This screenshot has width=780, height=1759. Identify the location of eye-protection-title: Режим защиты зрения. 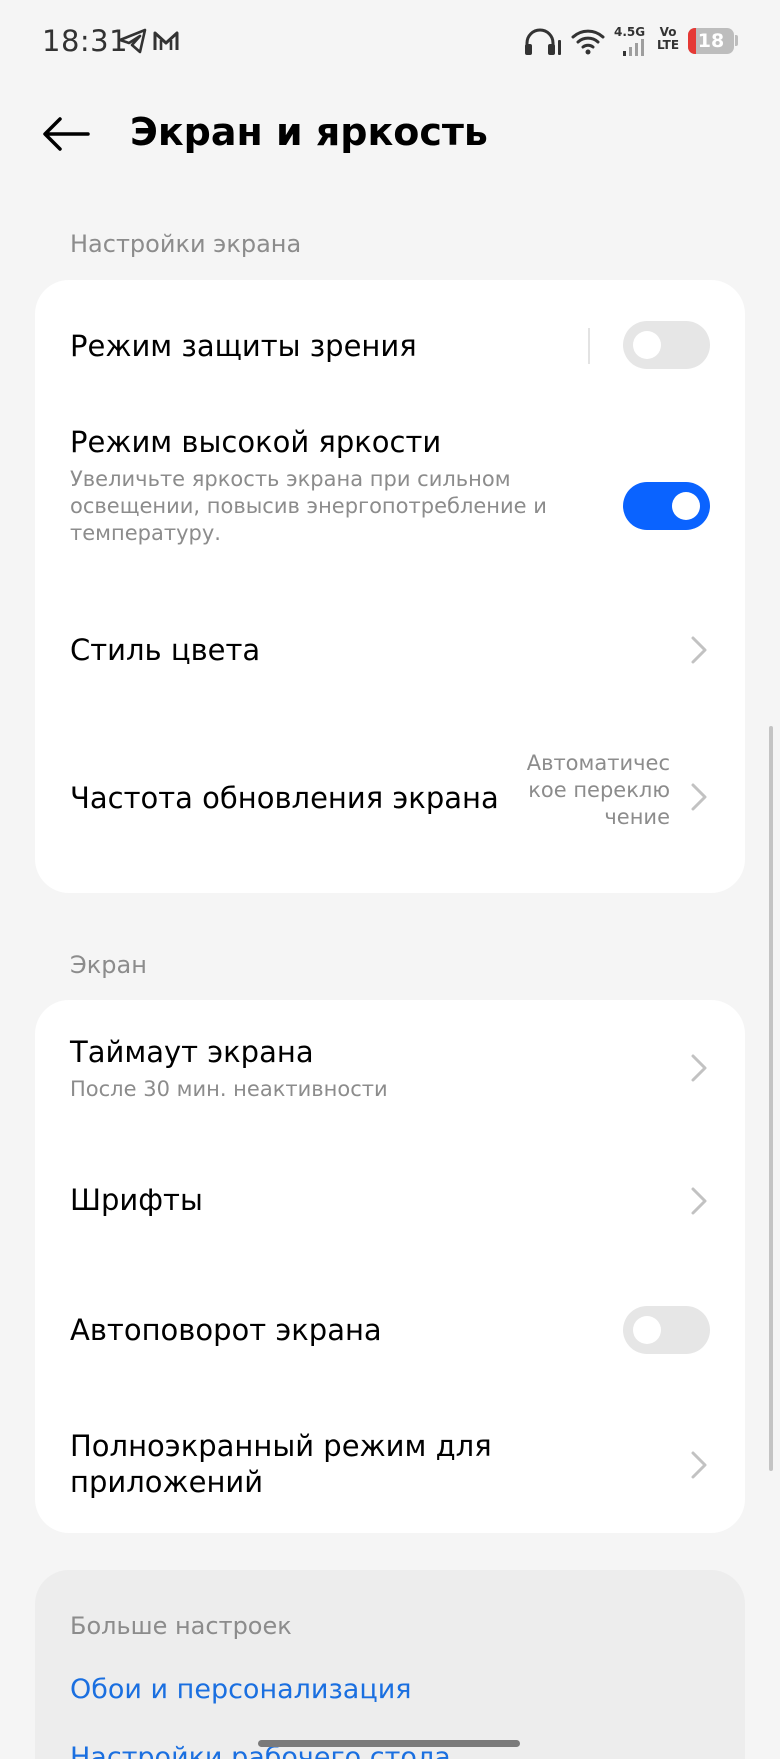
(243, 346).